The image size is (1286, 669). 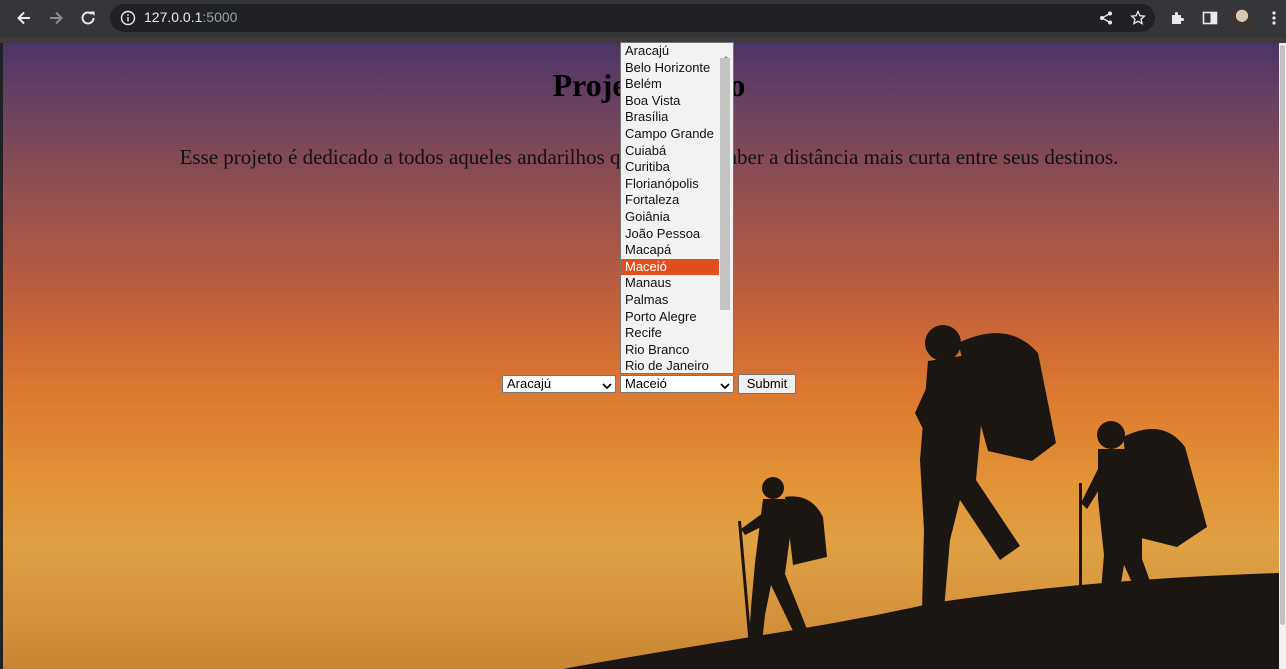 What do you see at coordinates (559, 384) in the screenshot?
I see `origin-select: Aracajú` at bounding box center [559, 384].